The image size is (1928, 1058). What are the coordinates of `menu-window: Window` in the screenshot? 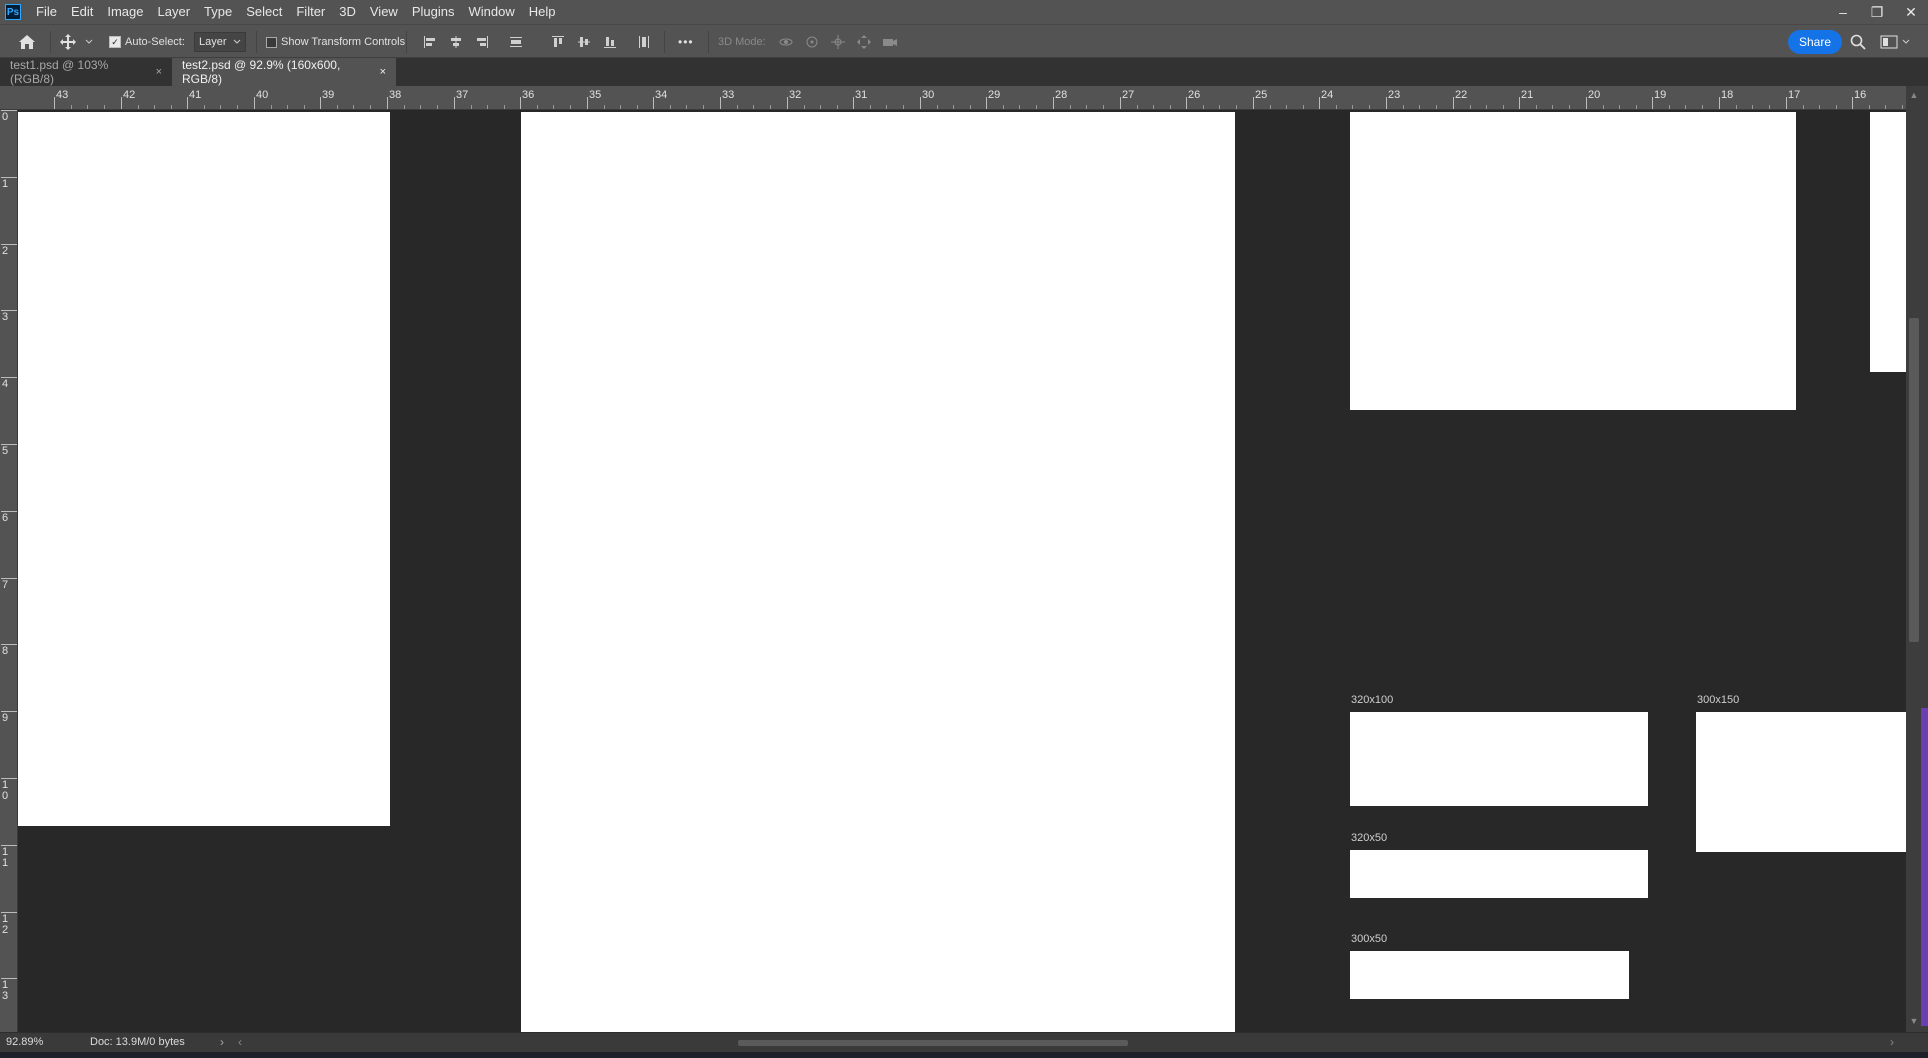 It's located at (491, 12).